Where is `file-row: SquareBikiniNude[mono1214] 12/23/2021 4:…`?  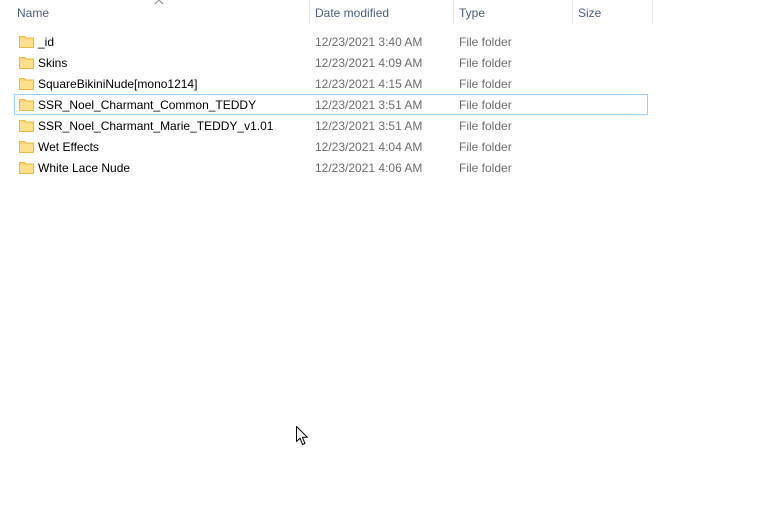 file-row: SquareBikiniNude[mono1214] 12/23/2021 4:… is located at coordinates (331, 83).